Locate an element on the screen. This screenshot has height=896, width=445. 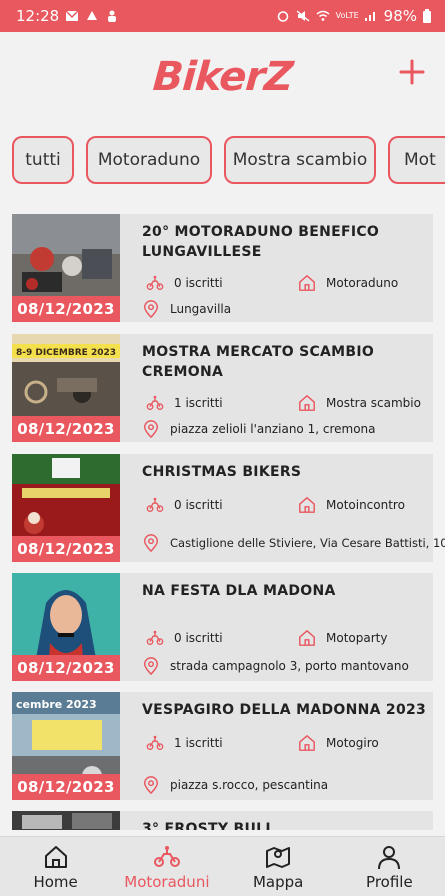
mute-icon is located at coordinates (303, 16).